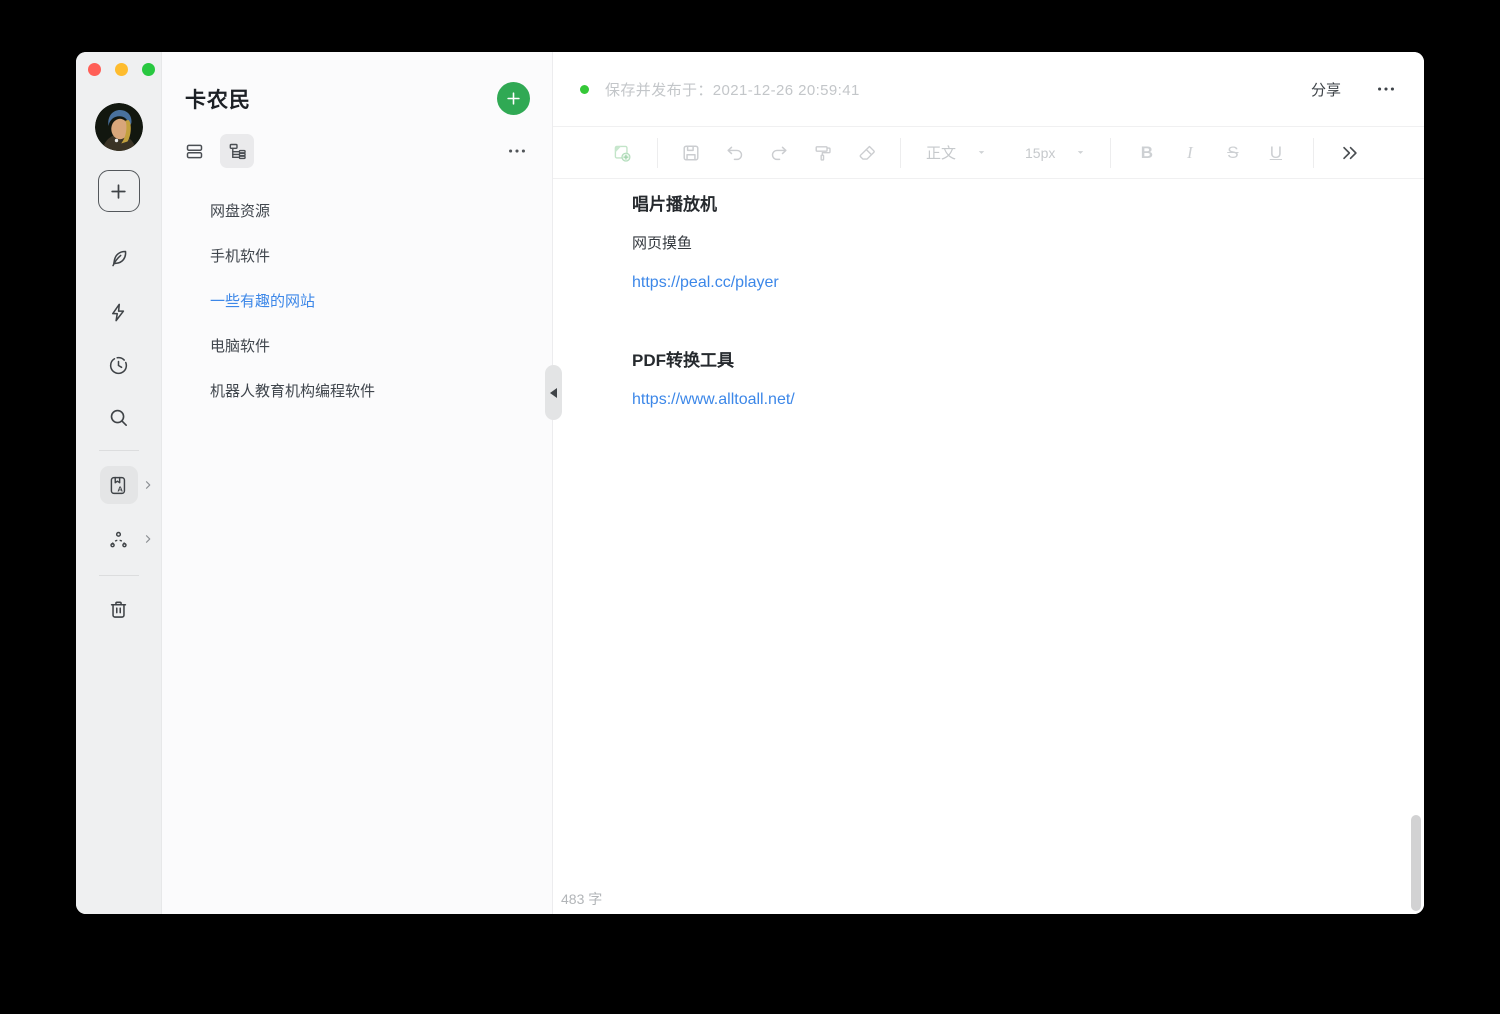  Describe the element at coordinates (988, 89) in the screenshot. I see `editor-header: 保存并发布于：2021-12-26 20:59:41 分享` at that location.